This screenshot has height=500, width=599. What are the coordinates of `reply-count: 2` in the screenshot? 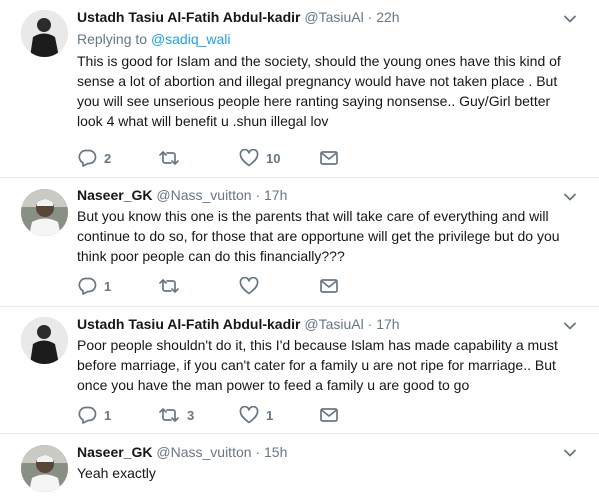 It's located at (108, 158).